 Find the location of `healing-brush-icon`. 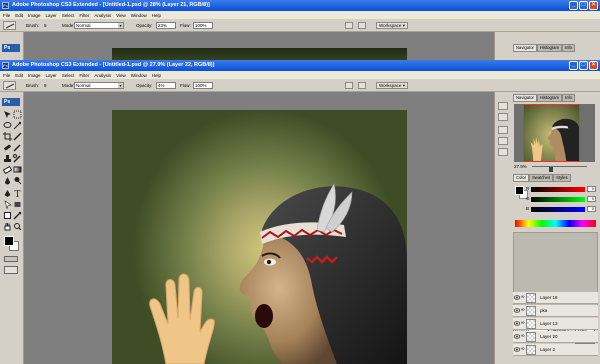

healing-brush-icon is located at coordinates (7, 147).